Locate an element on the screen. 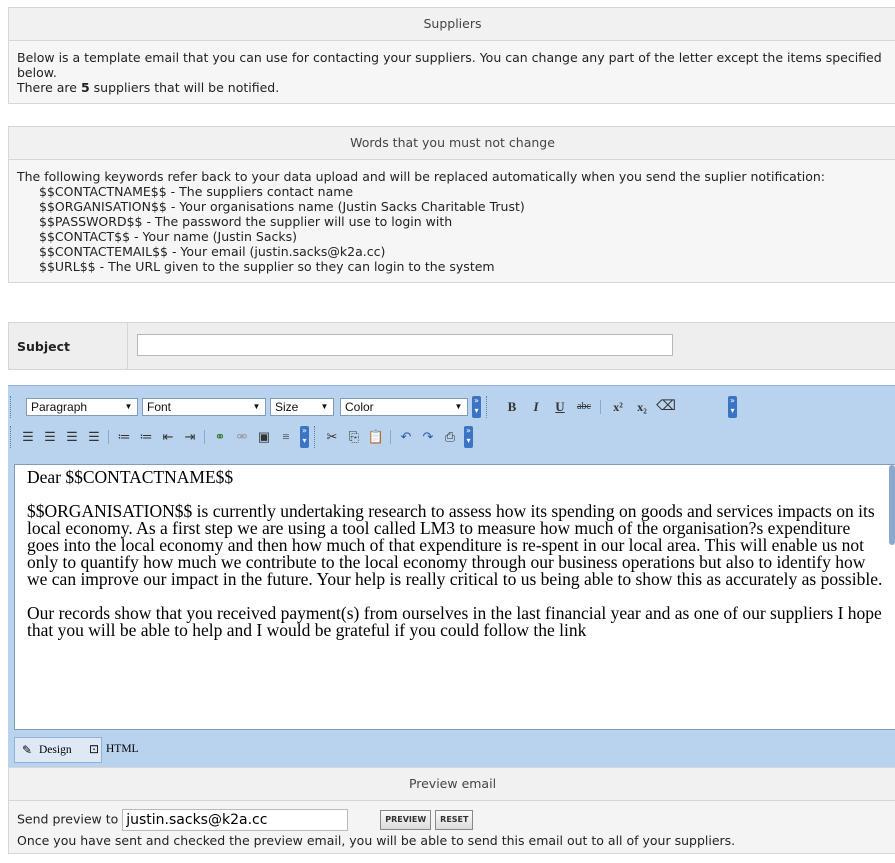 Image resolution: width=895 pixels, height=863 pixels. cut-icon: ✂ is located at coordinates (332, 437).